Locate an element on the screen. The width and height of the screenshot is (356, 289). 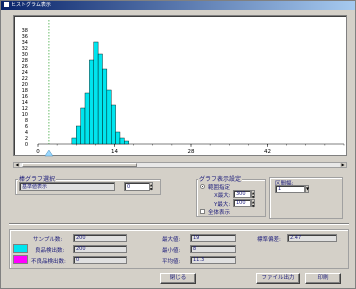
close-button: 閉じる is located at coordinates (178, 278).